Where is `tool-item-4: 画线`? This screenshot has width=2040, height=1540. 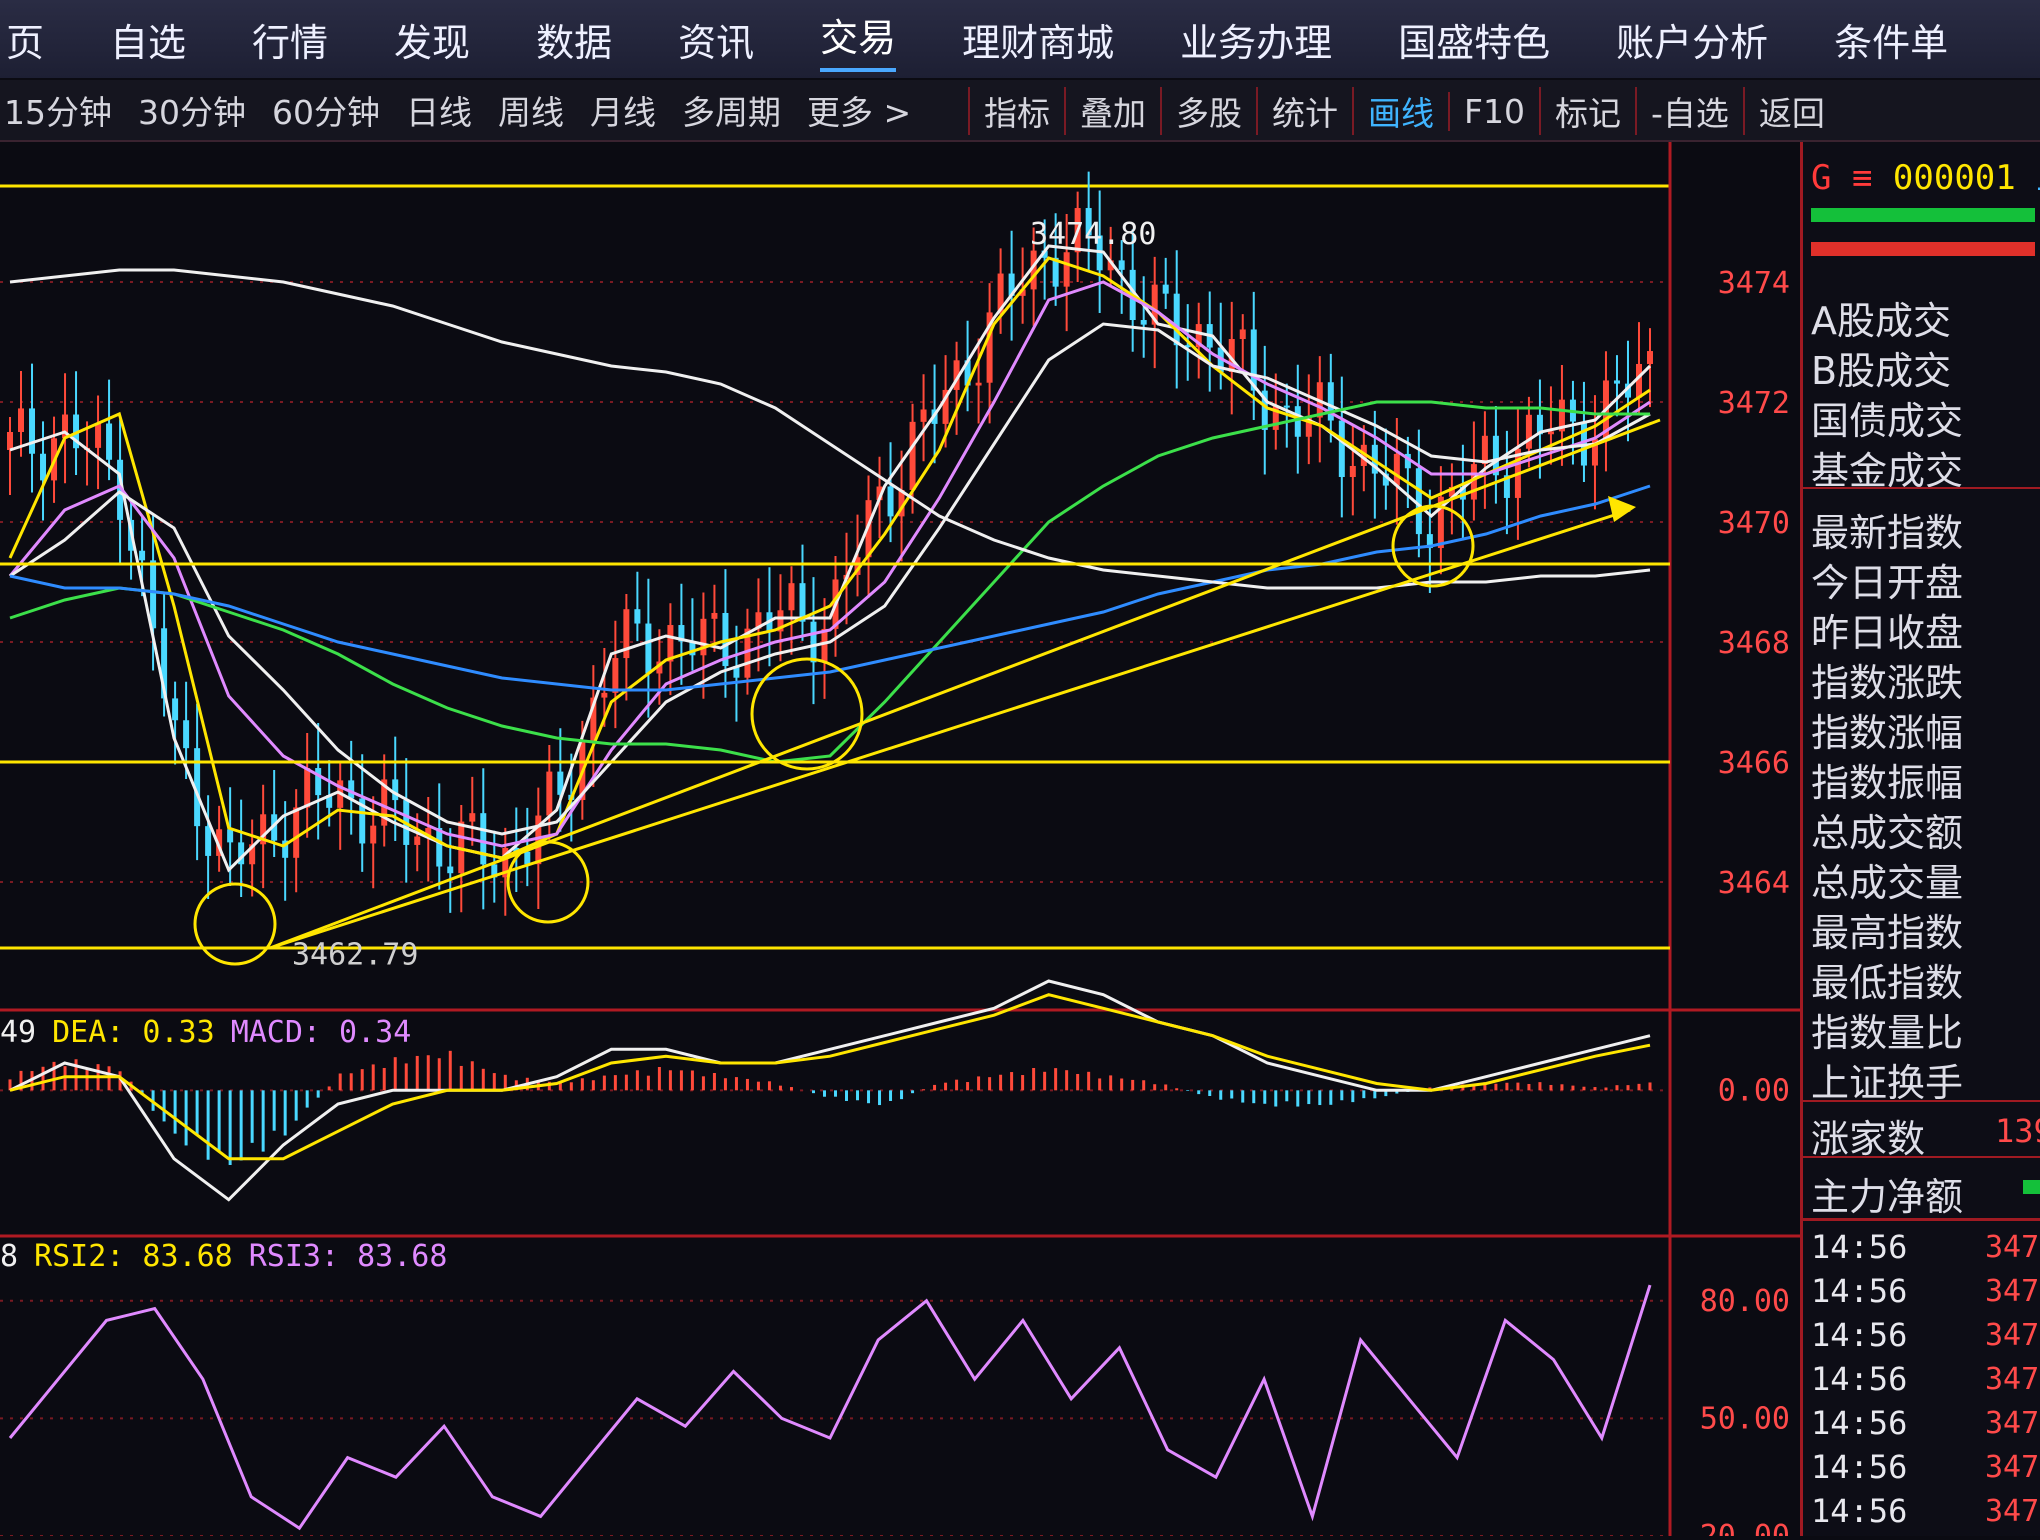
tool-item-4: 画线 is located at coordinates (1400, 111).